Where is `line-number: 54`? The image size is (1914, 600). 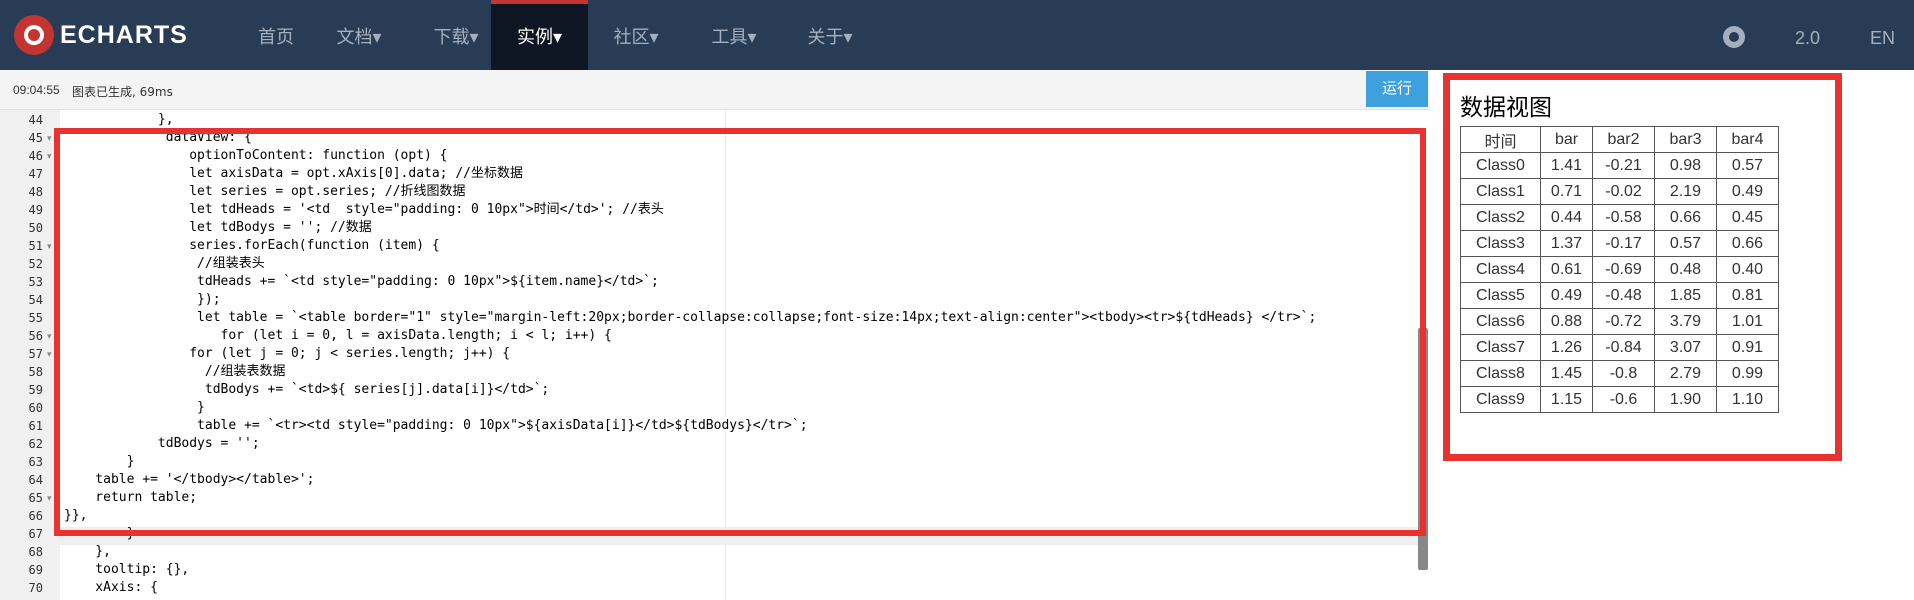 line-number: 54 is located at coordinates (35, 300).